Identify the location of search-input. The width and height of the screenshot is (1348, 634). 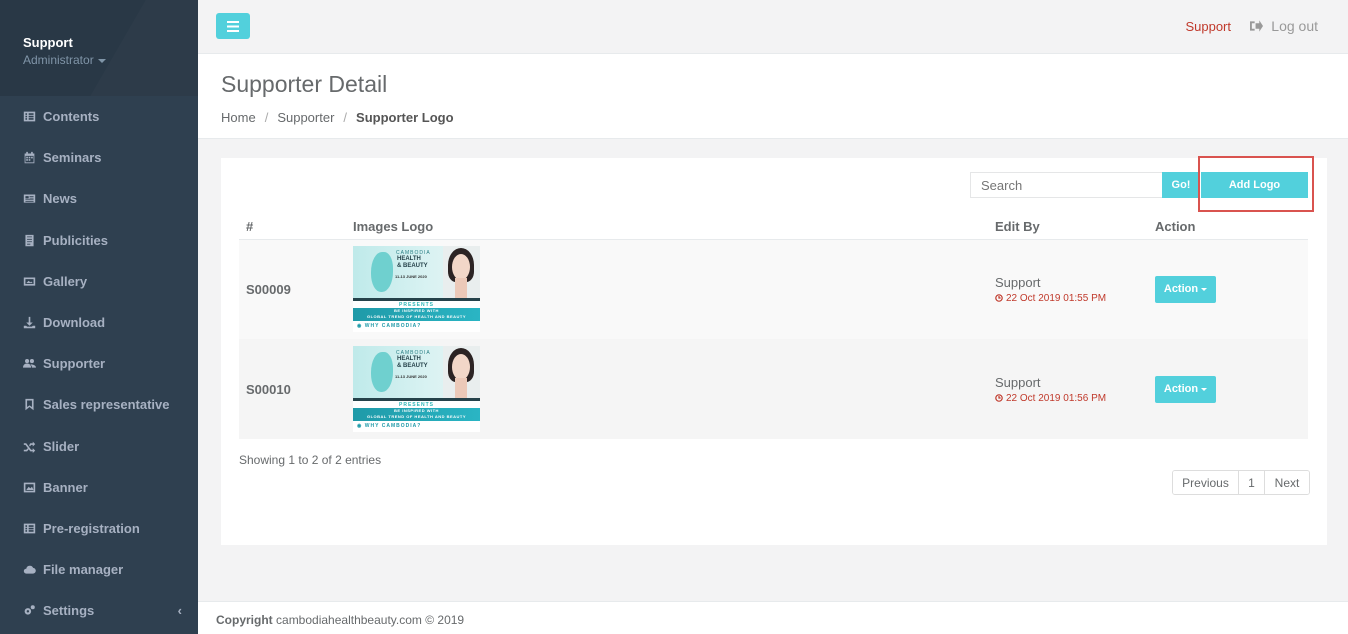
(1066, 185).